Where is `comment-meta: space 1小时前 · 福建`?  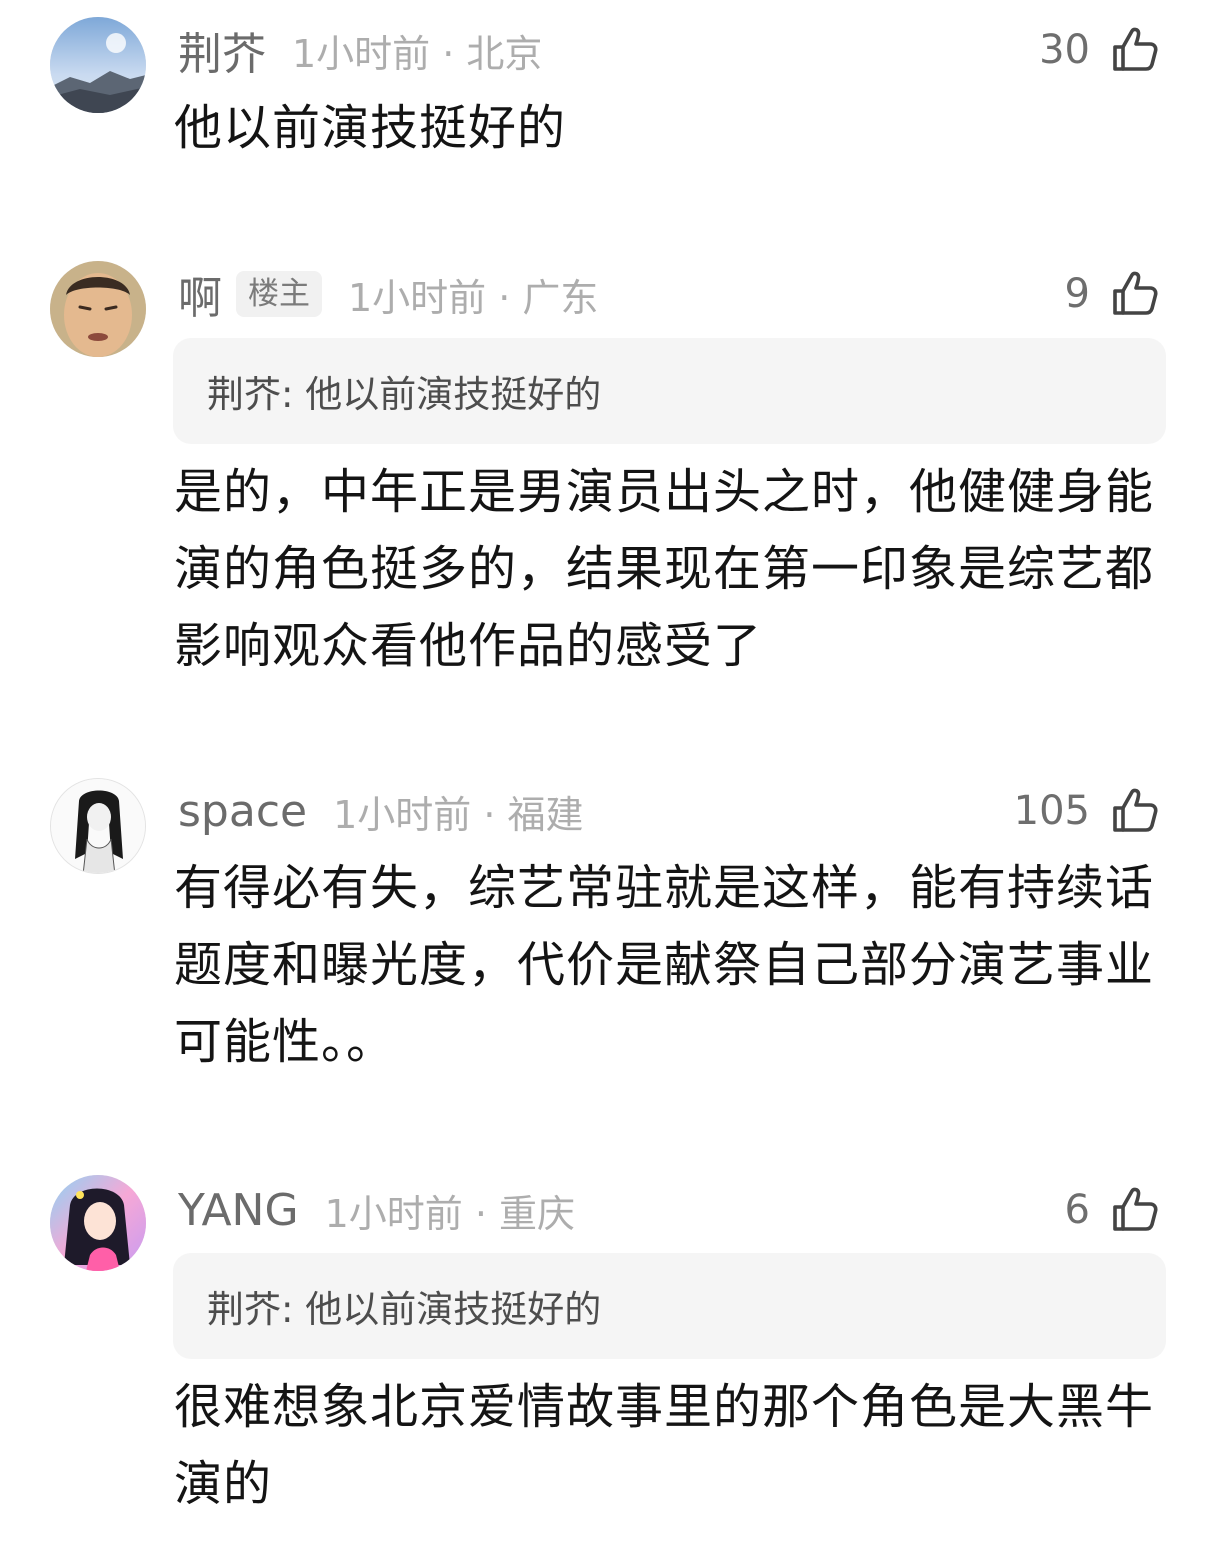 comment-meta: space 1小时前 · 福建 is located at coordinates (381, 811).